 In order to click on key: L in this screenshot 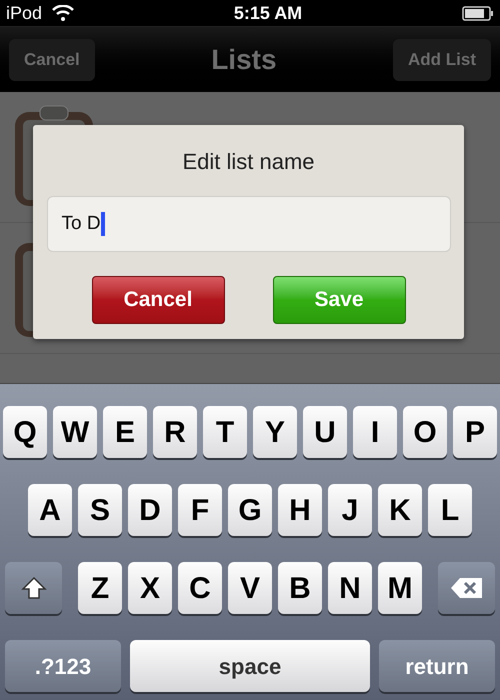, I will do `click(450, 510)`.